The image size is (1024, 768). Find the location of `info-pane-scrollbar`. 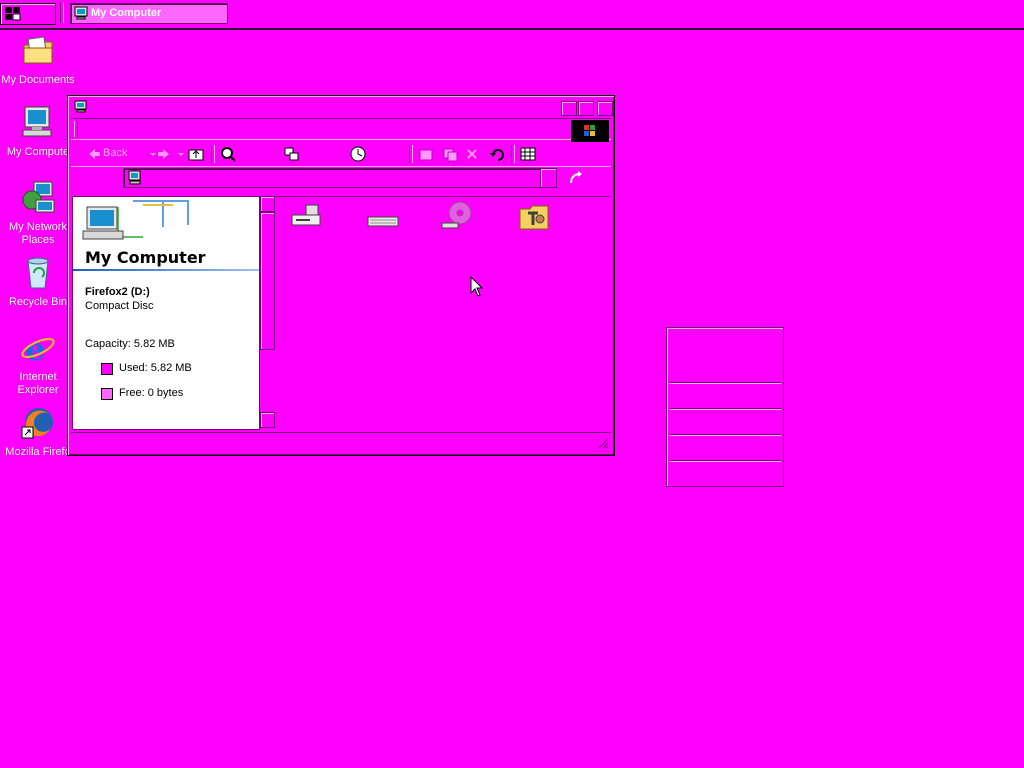

info-pane-scrollbar is located at coordinates (267, 312).